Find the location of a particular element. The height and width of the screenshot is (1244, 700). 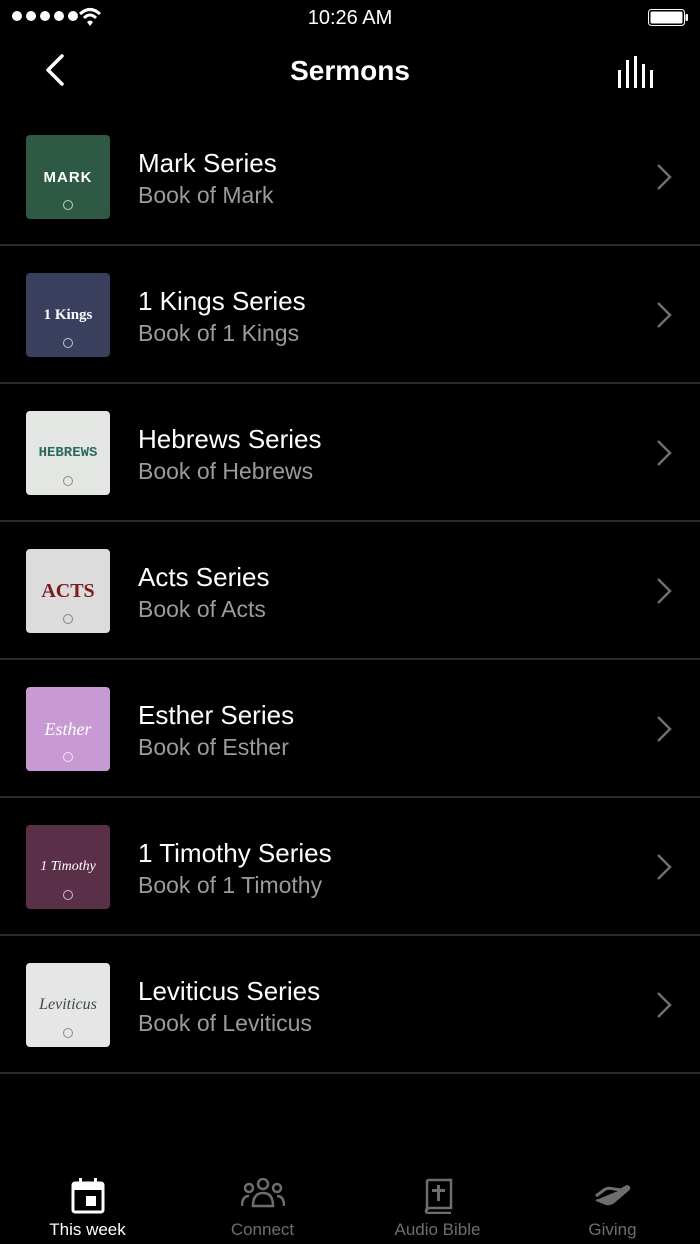

tab-giving: Giving is located at coordinates (612, 1198).